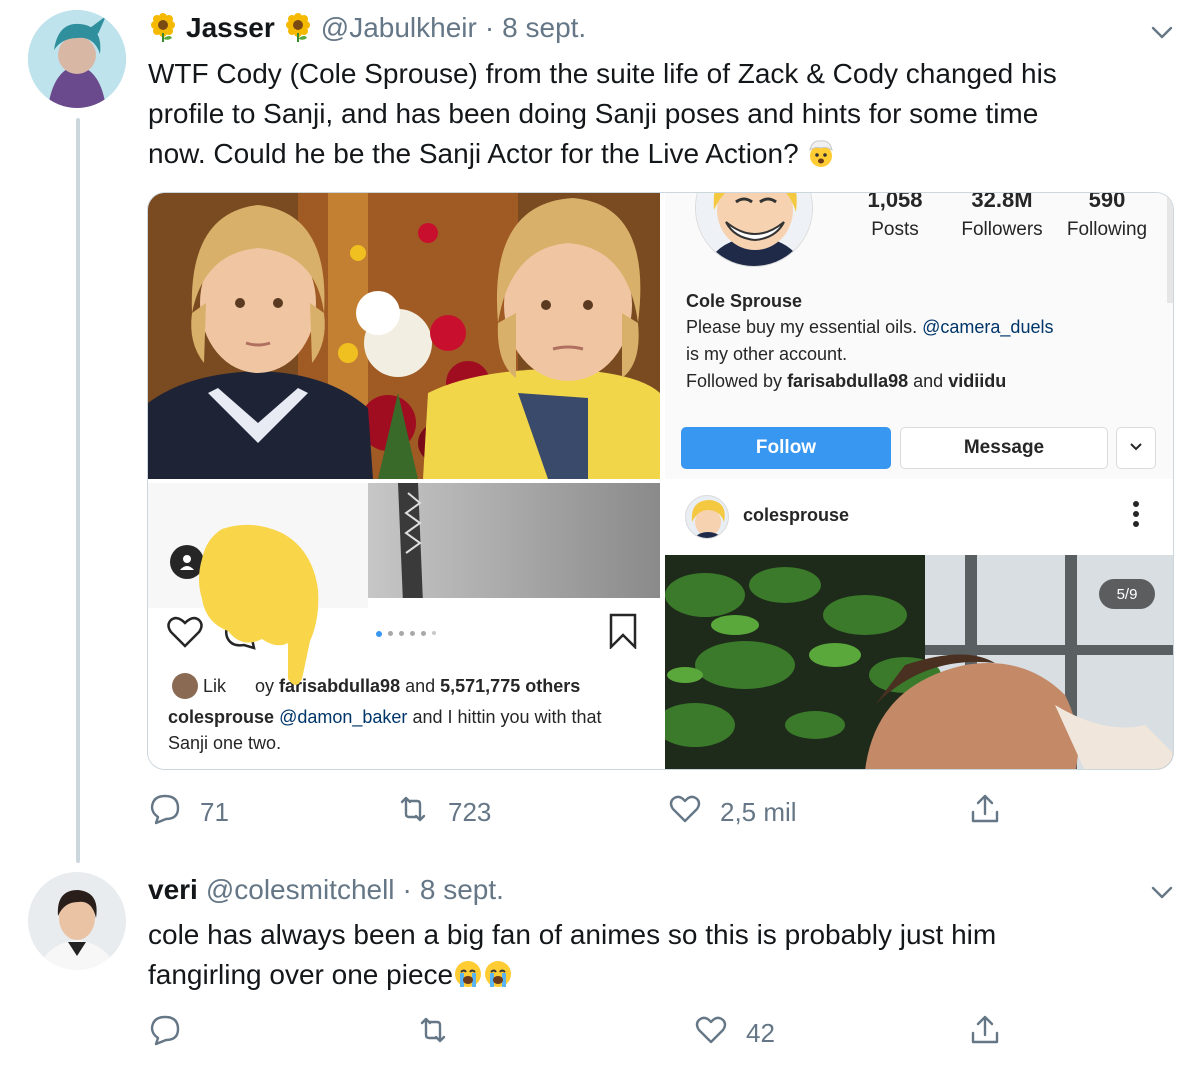 The height and width of the screenshot is (1067, 1200). I want to click on more-options-icon, so click(1136, 516).